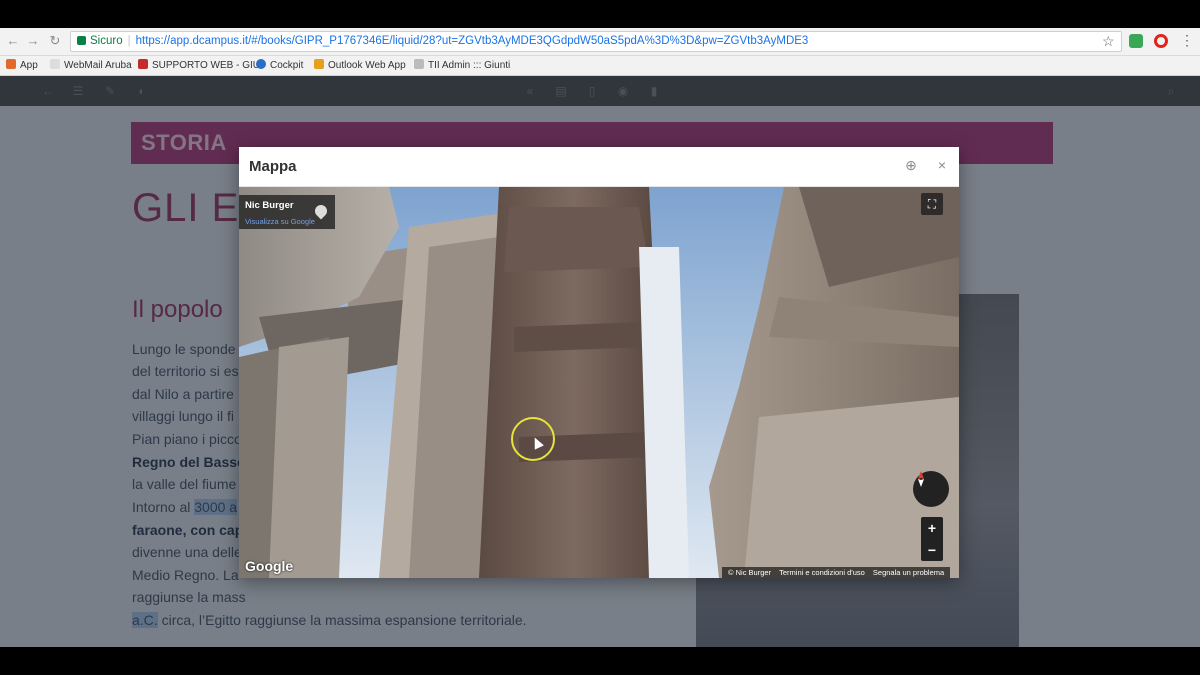 The image size is (1200, 675). What do you see at coordinates (1187, 40) in the screenshot?
I see `browser-menu-icon: ⋮` at bounding box center [1187, 40].